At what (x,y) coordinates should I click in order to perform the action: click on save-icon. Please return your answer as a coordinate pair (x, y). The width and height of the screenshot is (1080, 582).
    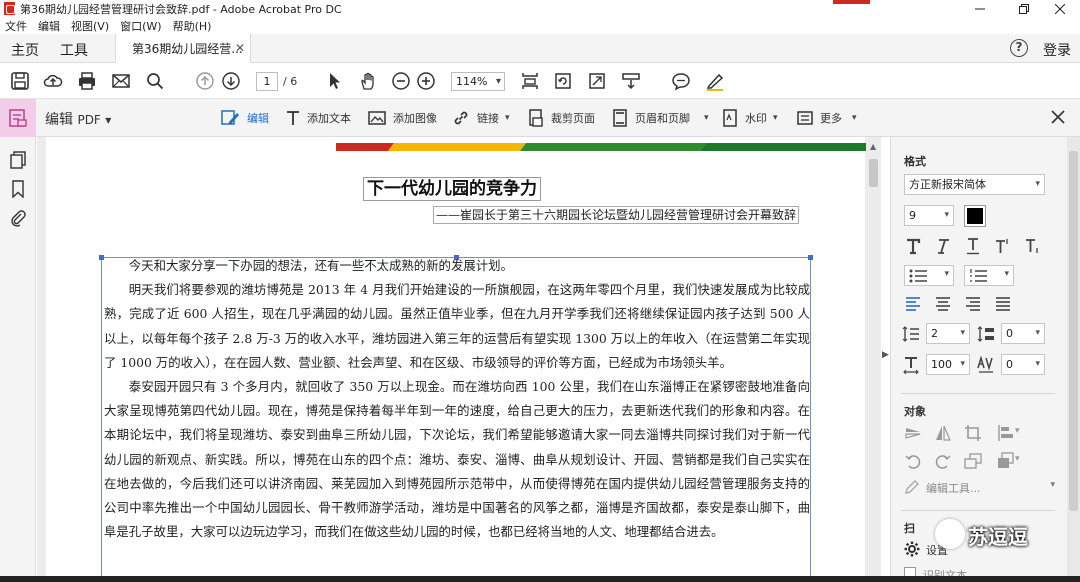
    Looking at the image, I should click on (20, 81).